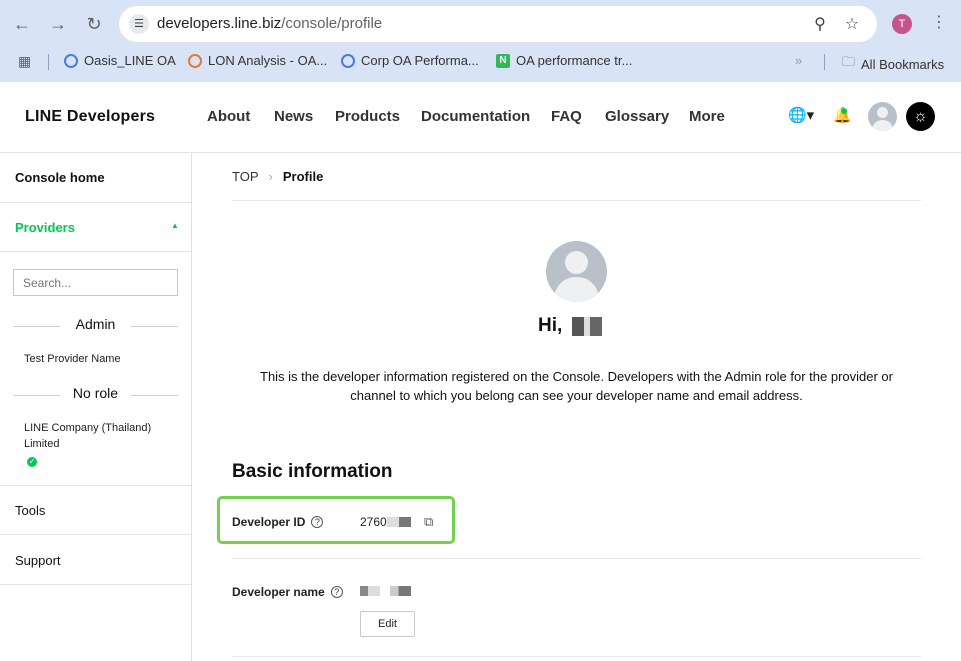  I want to click on provider-item-line-thailand: LINE Company (Thailand) Limited, so click(94, 436).